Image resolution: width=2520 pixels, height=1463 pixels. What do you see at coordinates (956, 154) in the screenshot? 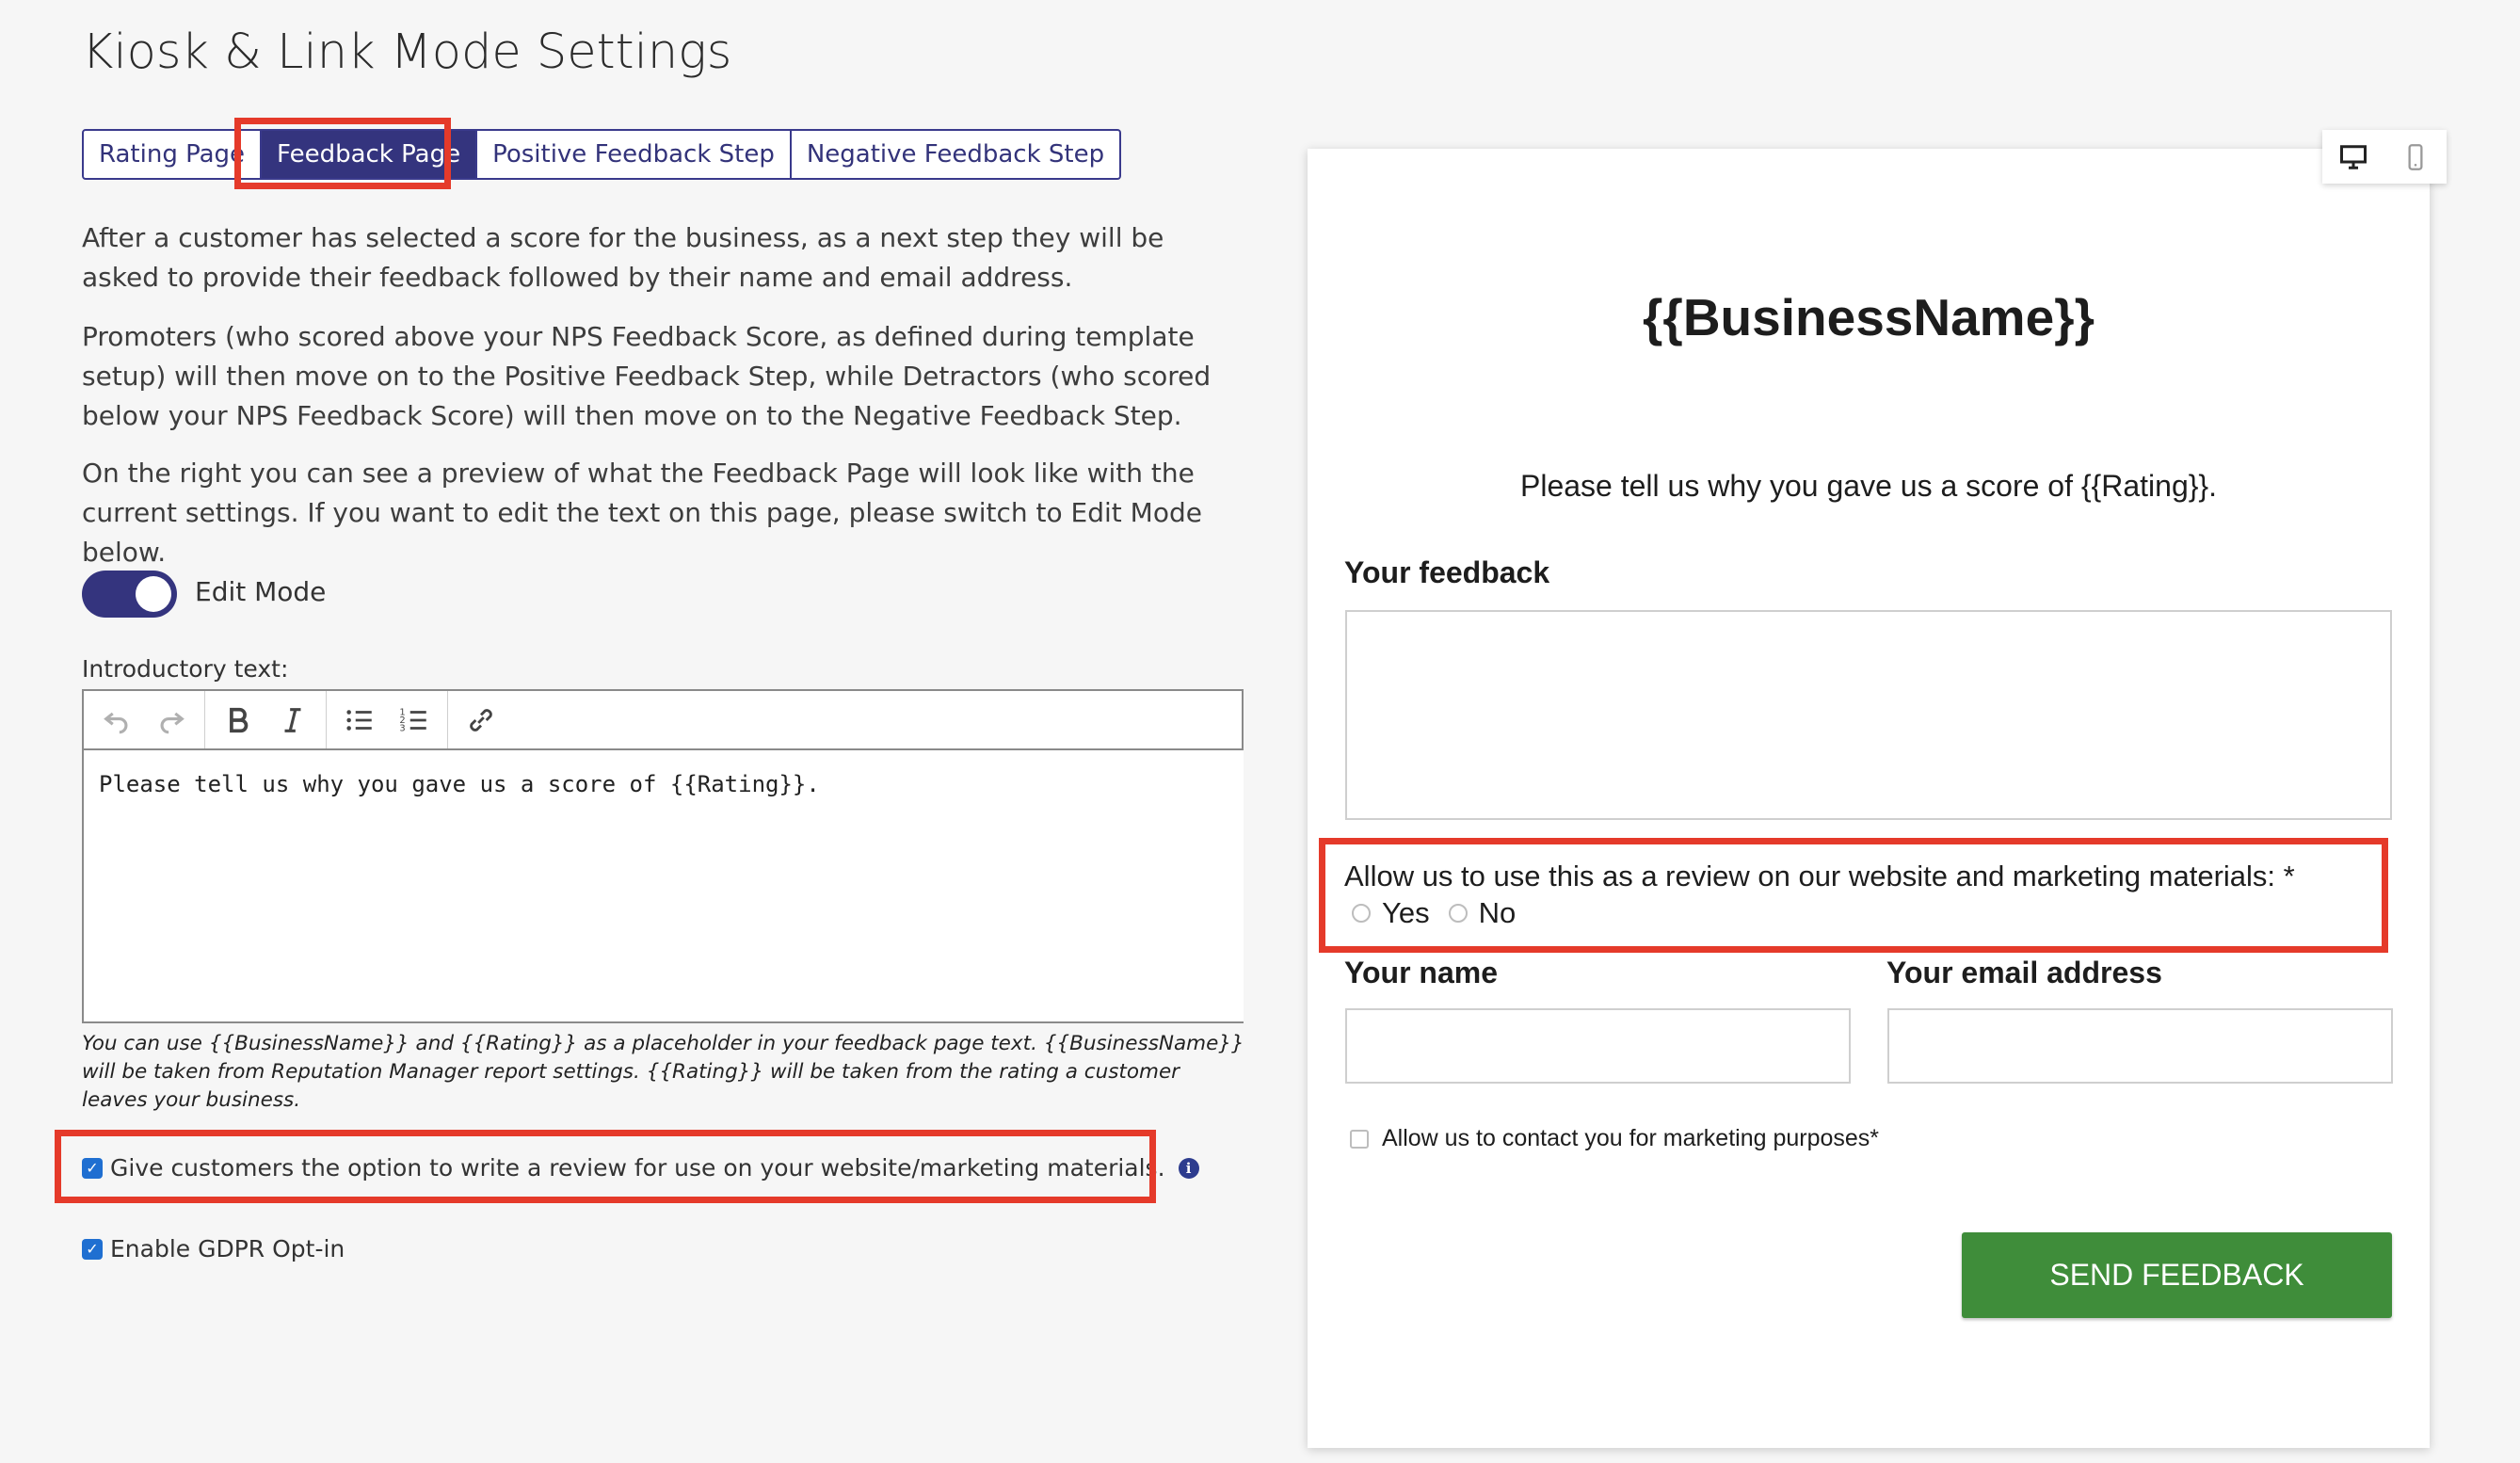
I see `tab-negative-feedback-step: Negative Feedback Step` at bounding box center [956, 154].